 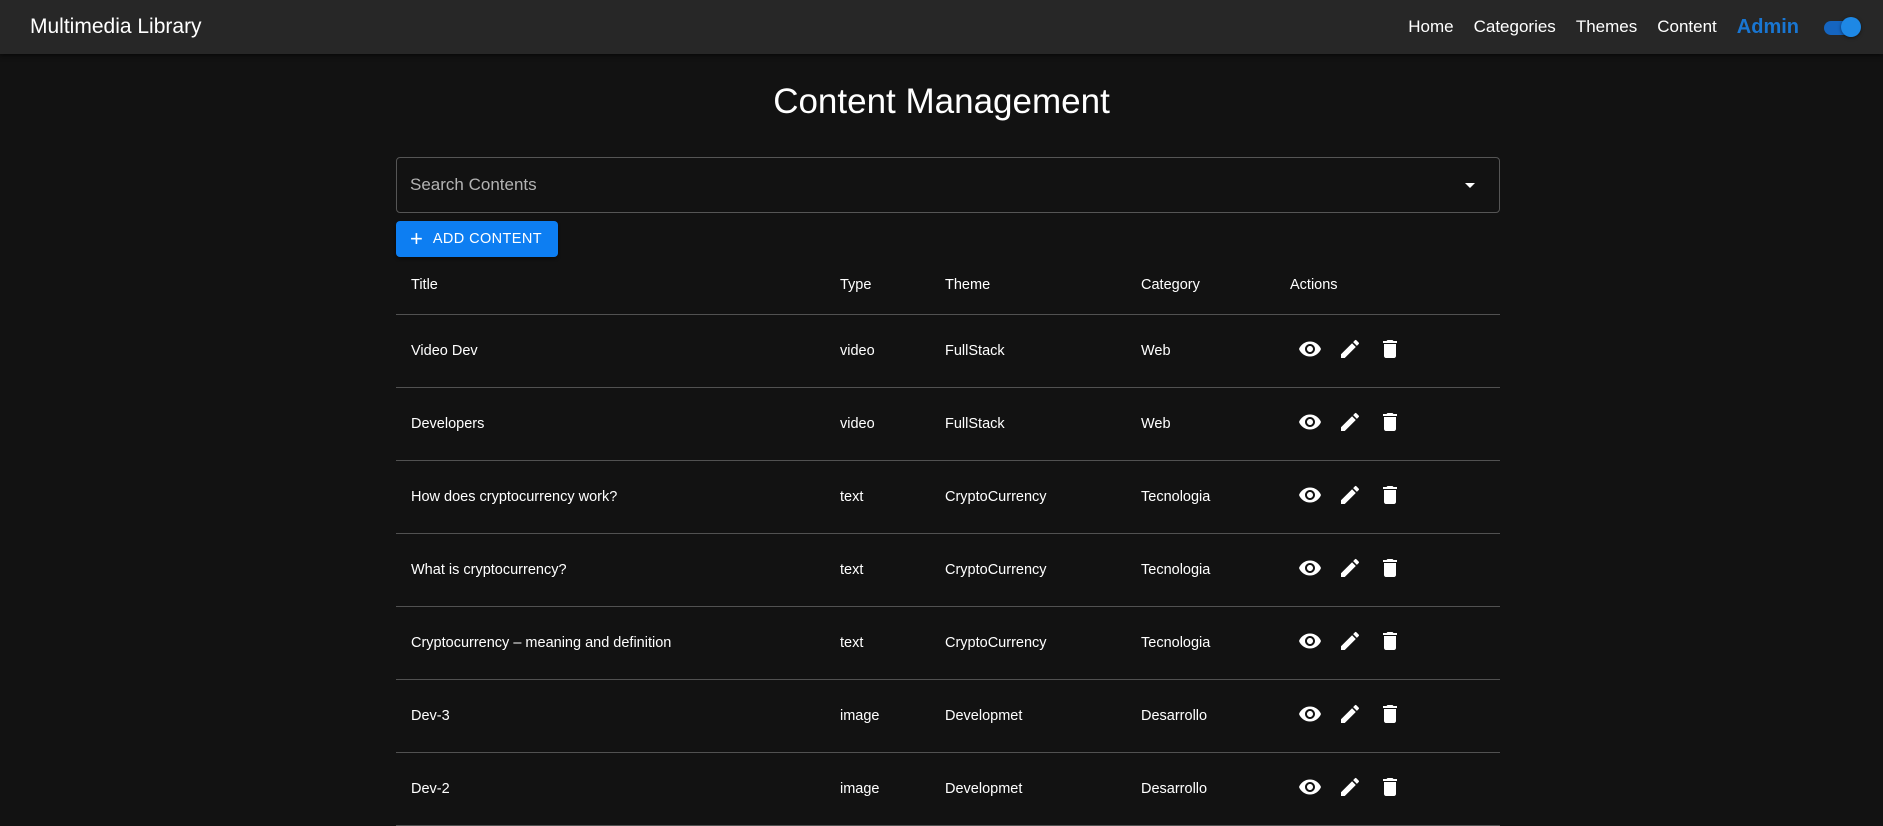 I want to click on plus-icon: +, so click(x=416, y=238).